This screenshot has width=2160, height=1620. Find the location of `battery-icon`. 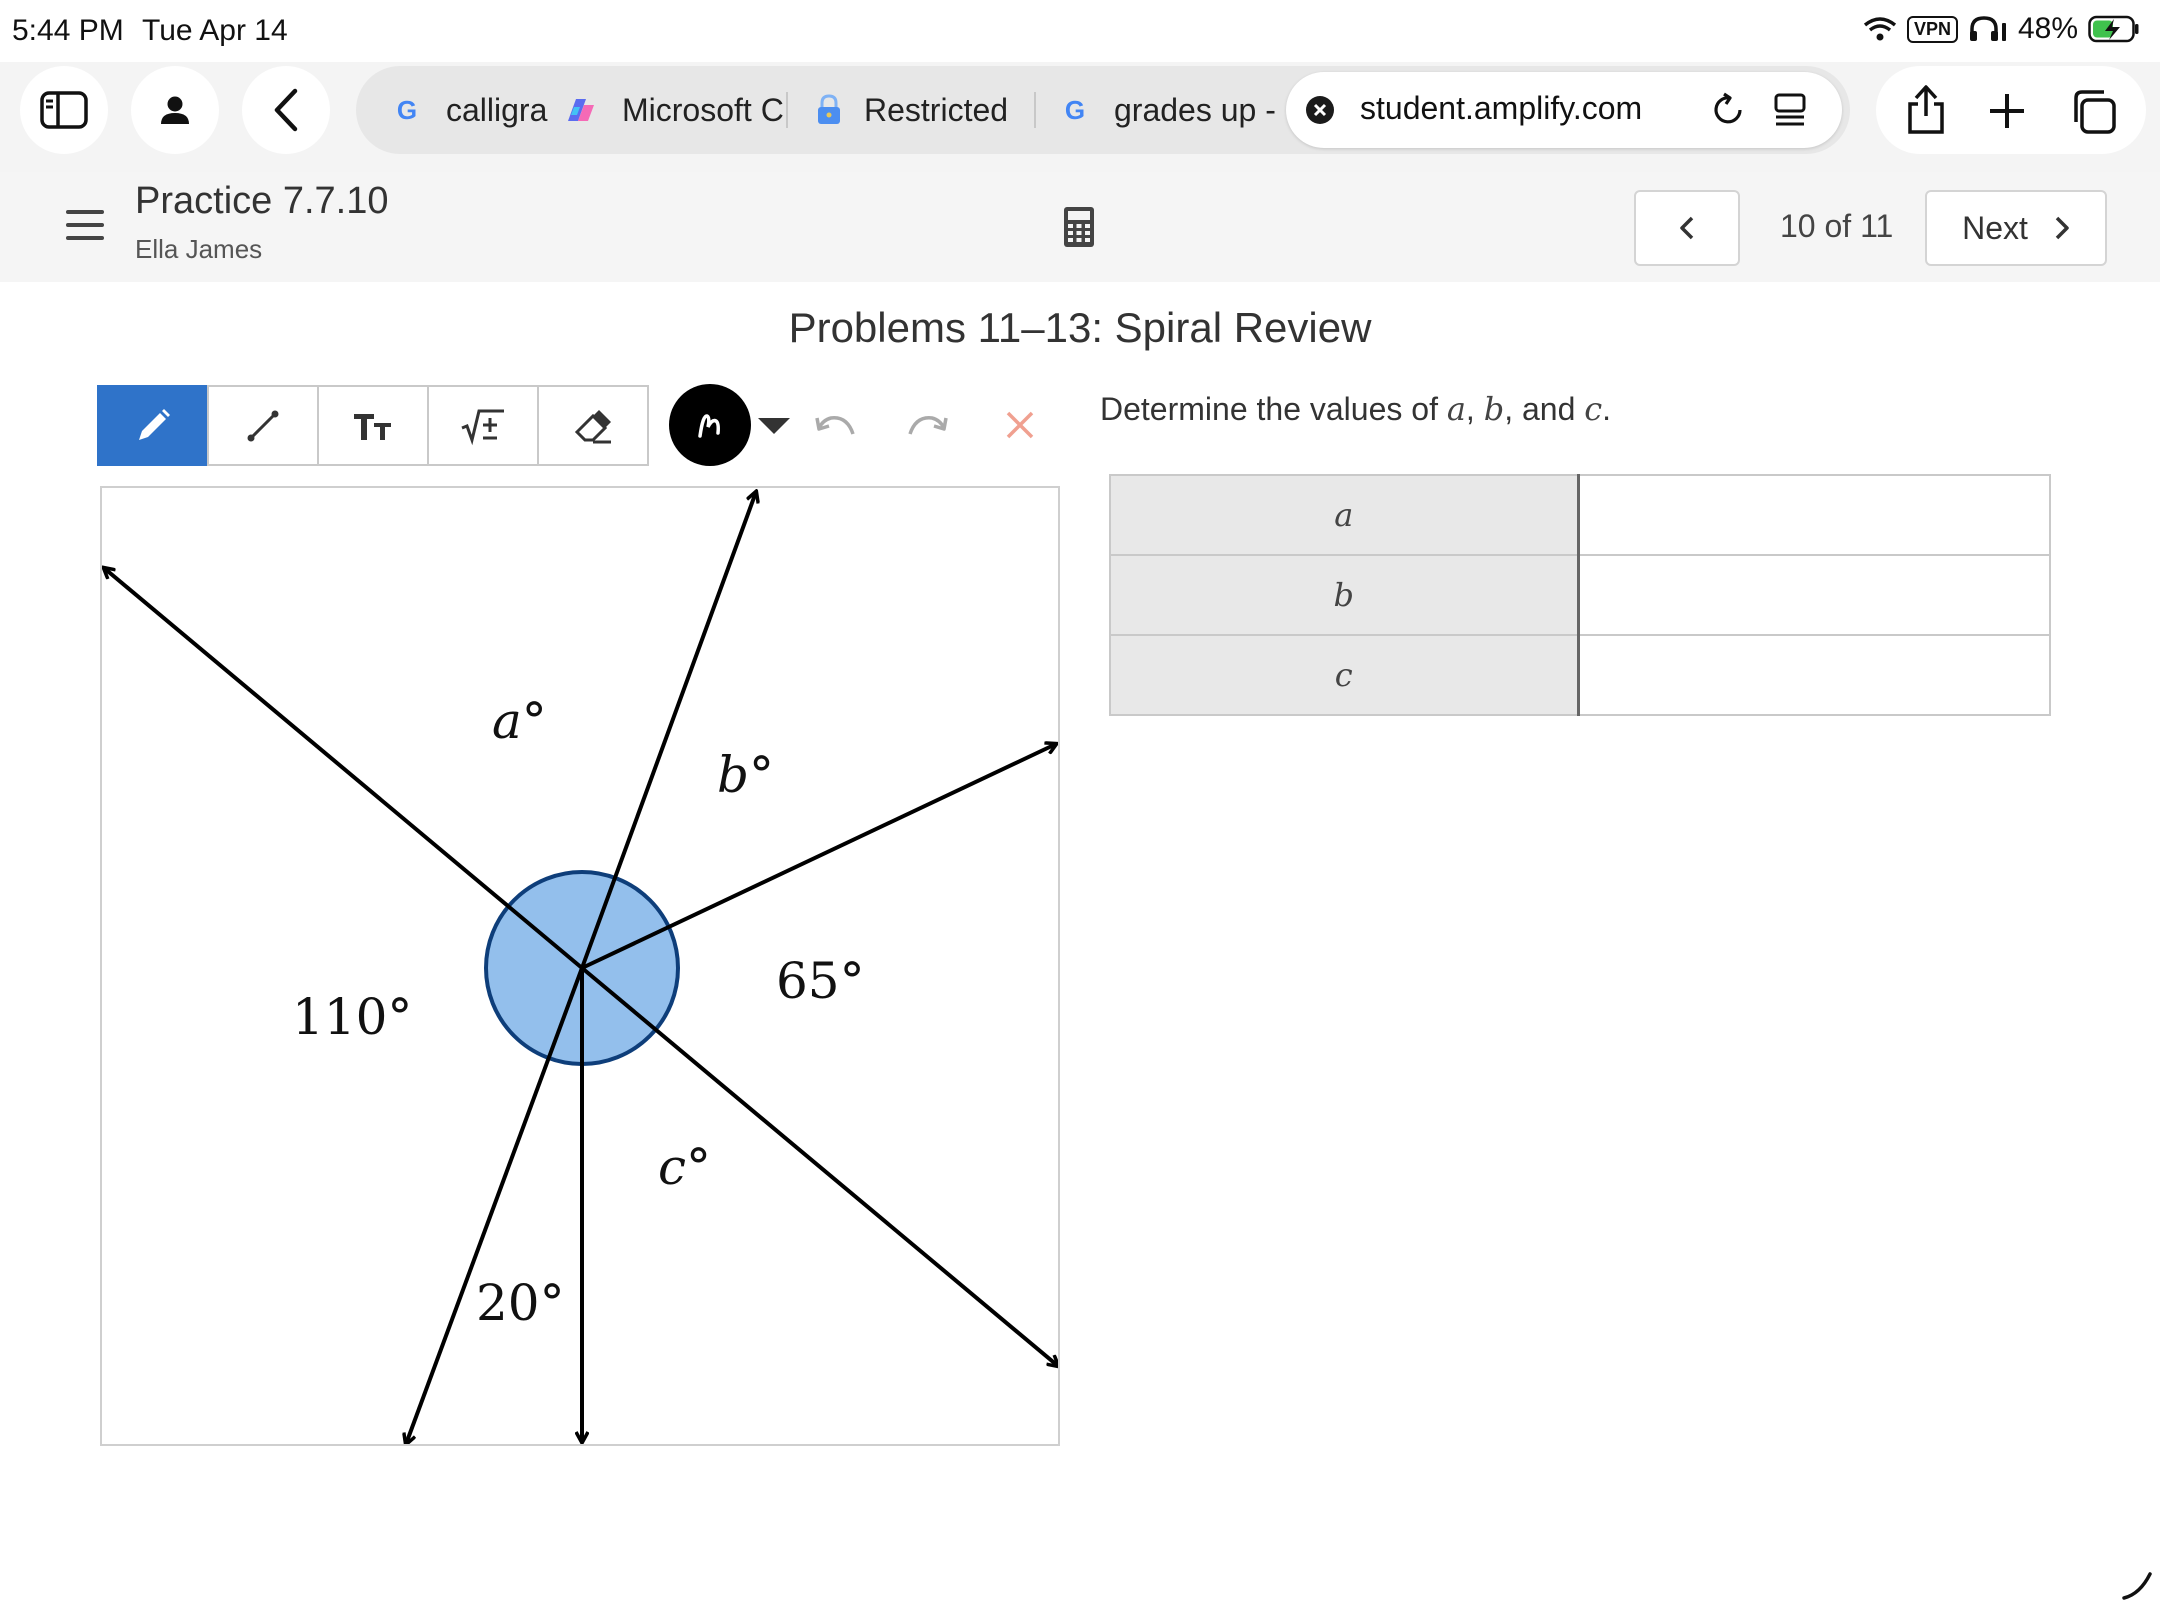

battery-icon is located at coordinates (2113, 29).